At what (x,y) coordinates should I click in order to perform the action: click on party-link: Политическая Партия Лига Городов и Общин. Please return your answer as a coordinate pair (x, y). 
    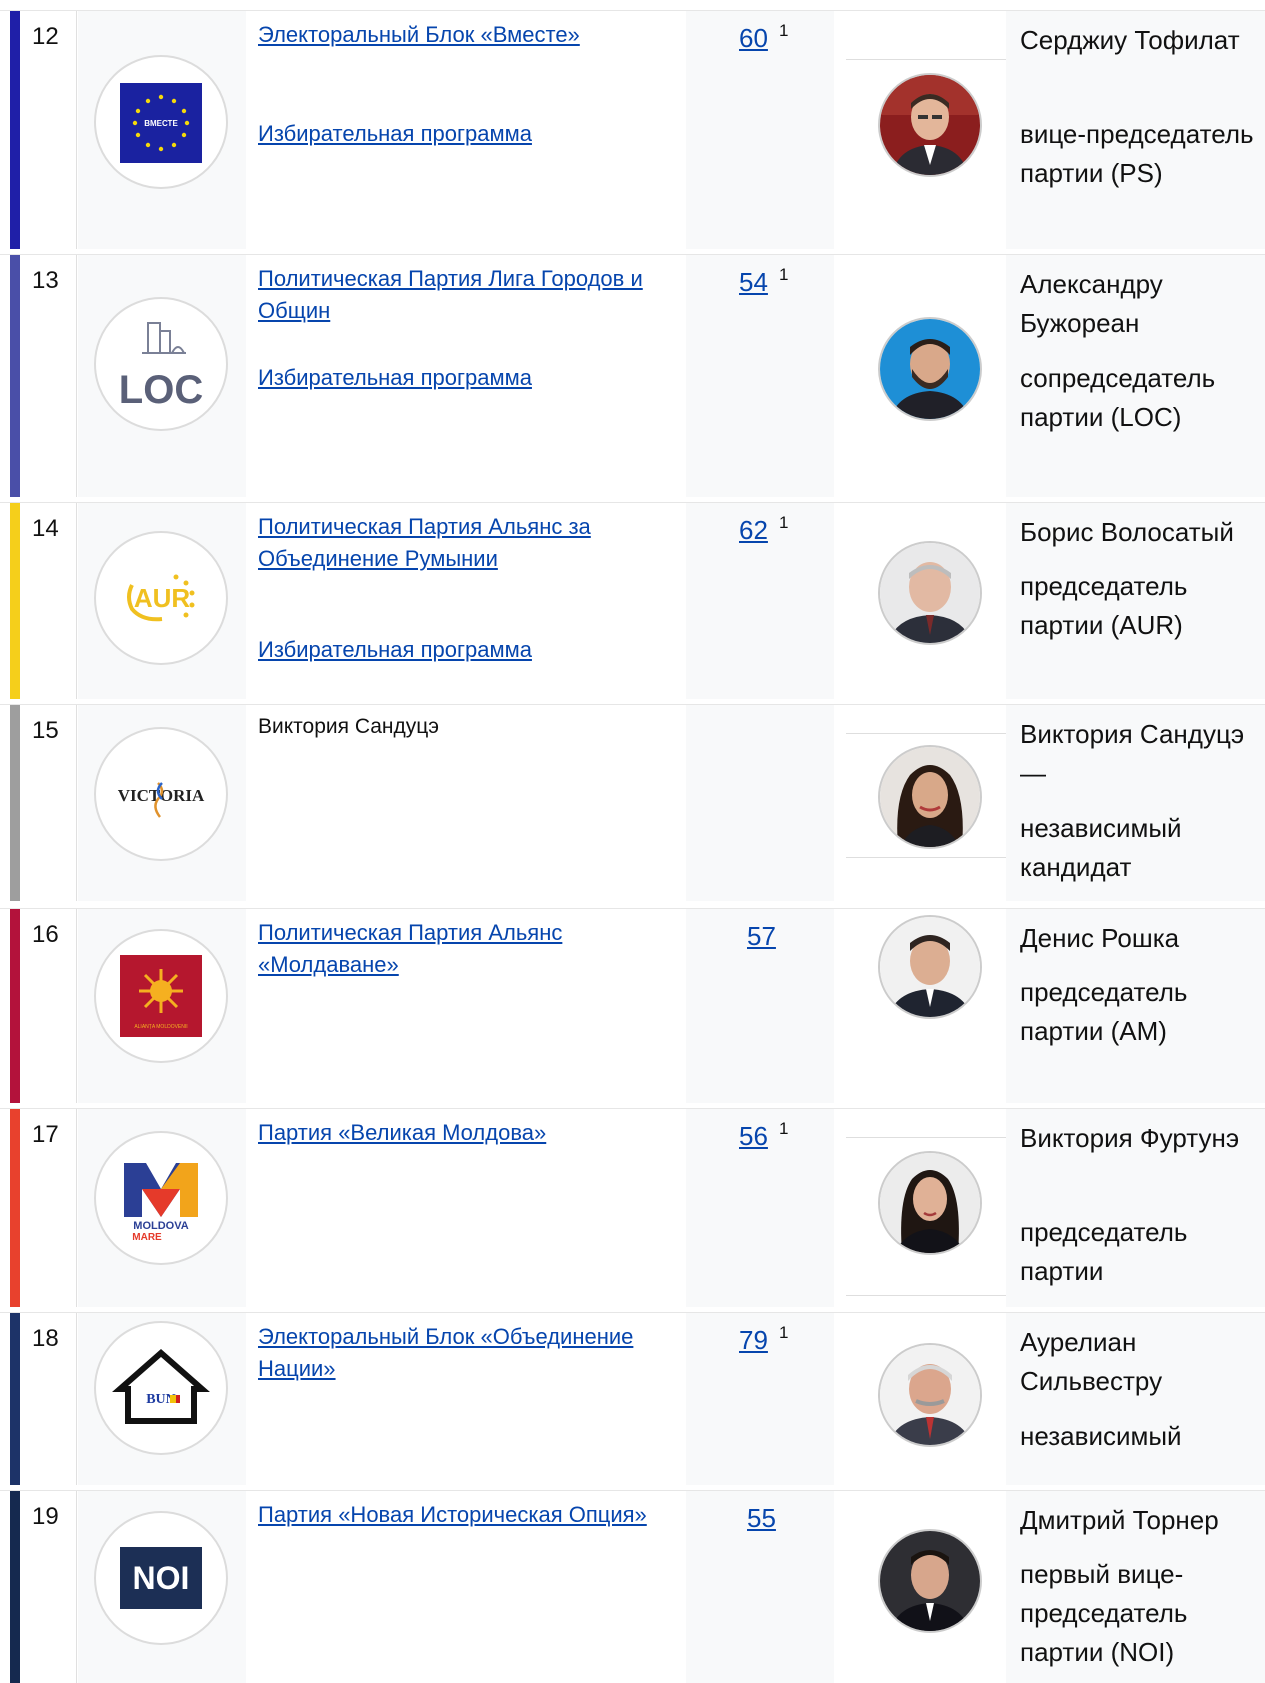
    Looking at the image, I should click on (464, 295).